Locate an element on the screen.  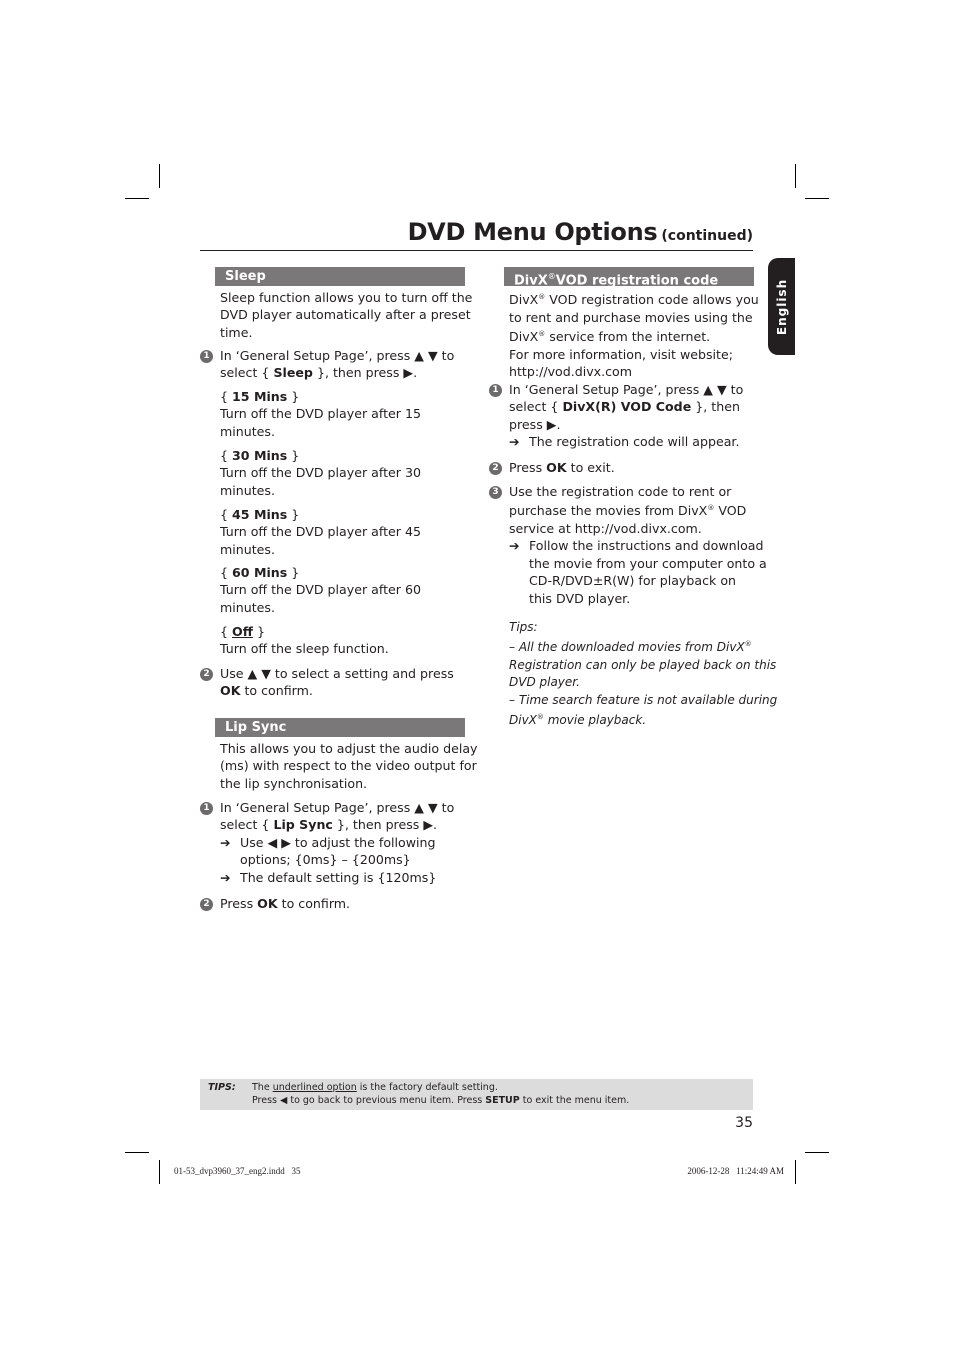
option-desc: Turn off the DVD player after 30 is located at coordinates (320, 473).